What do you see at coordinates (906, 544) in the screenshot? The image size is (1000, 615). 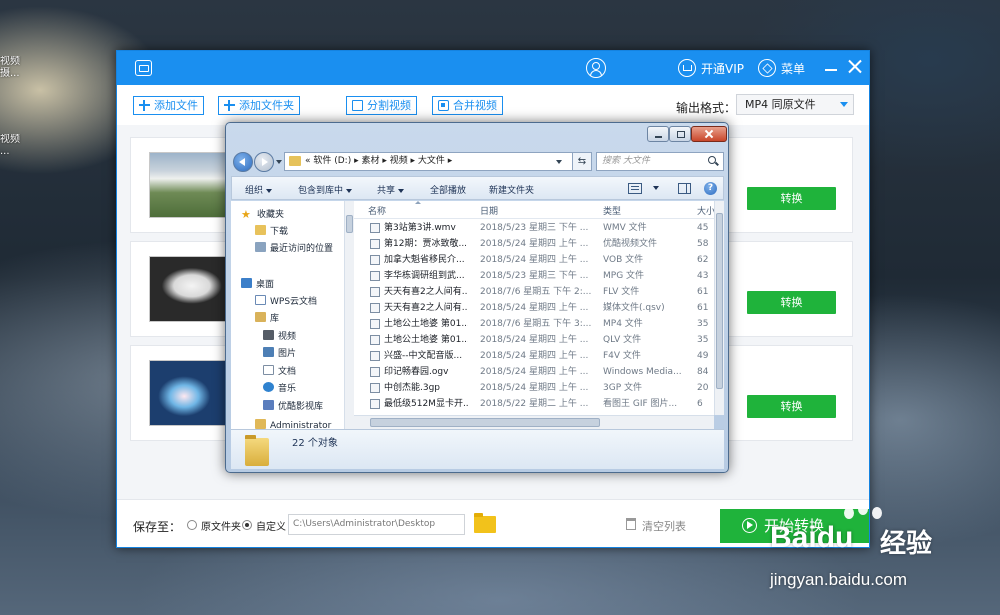 I see `watermark-cn: 经验` at bounding box center [906, 544].